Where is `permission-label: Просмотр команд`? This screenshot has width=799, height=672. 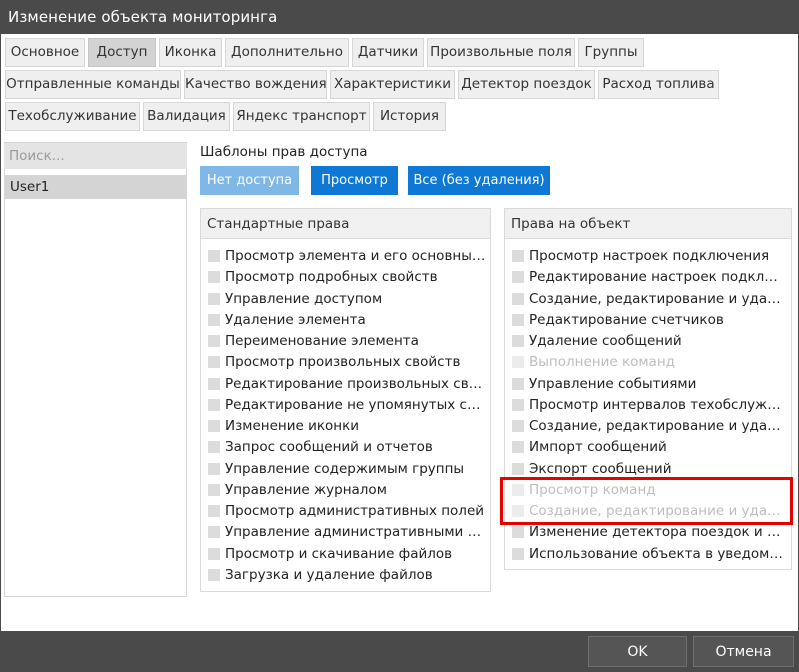
permission-label: Просмотр команд is located at coordinates (592, 489).